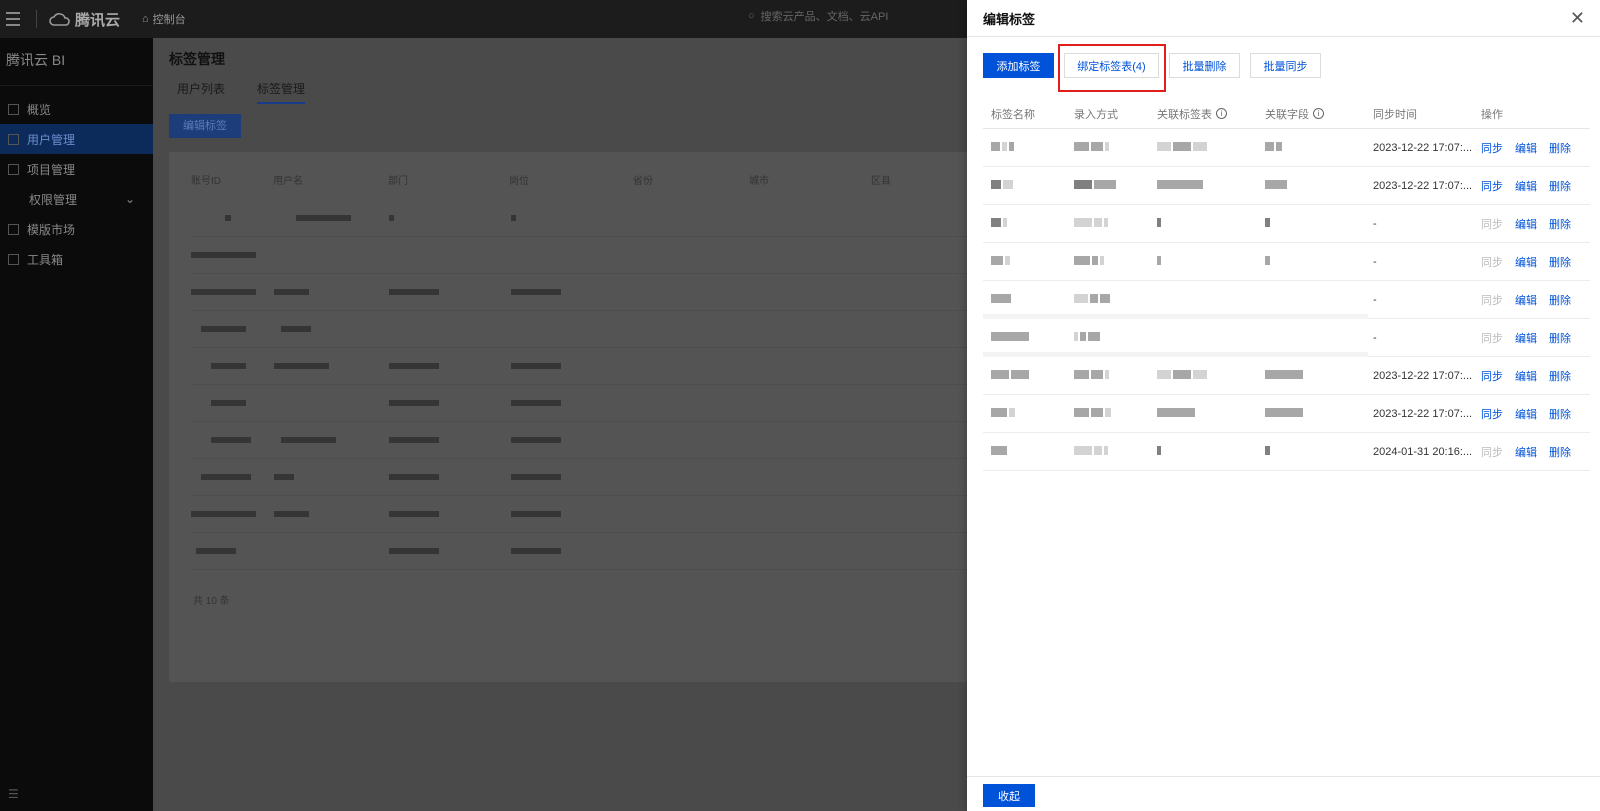 This screenshot has height=811, width=1600. Describe the element at coordinates (1287, 114) in the screenshot. I see `column-header-label: 关联字段` at that location.